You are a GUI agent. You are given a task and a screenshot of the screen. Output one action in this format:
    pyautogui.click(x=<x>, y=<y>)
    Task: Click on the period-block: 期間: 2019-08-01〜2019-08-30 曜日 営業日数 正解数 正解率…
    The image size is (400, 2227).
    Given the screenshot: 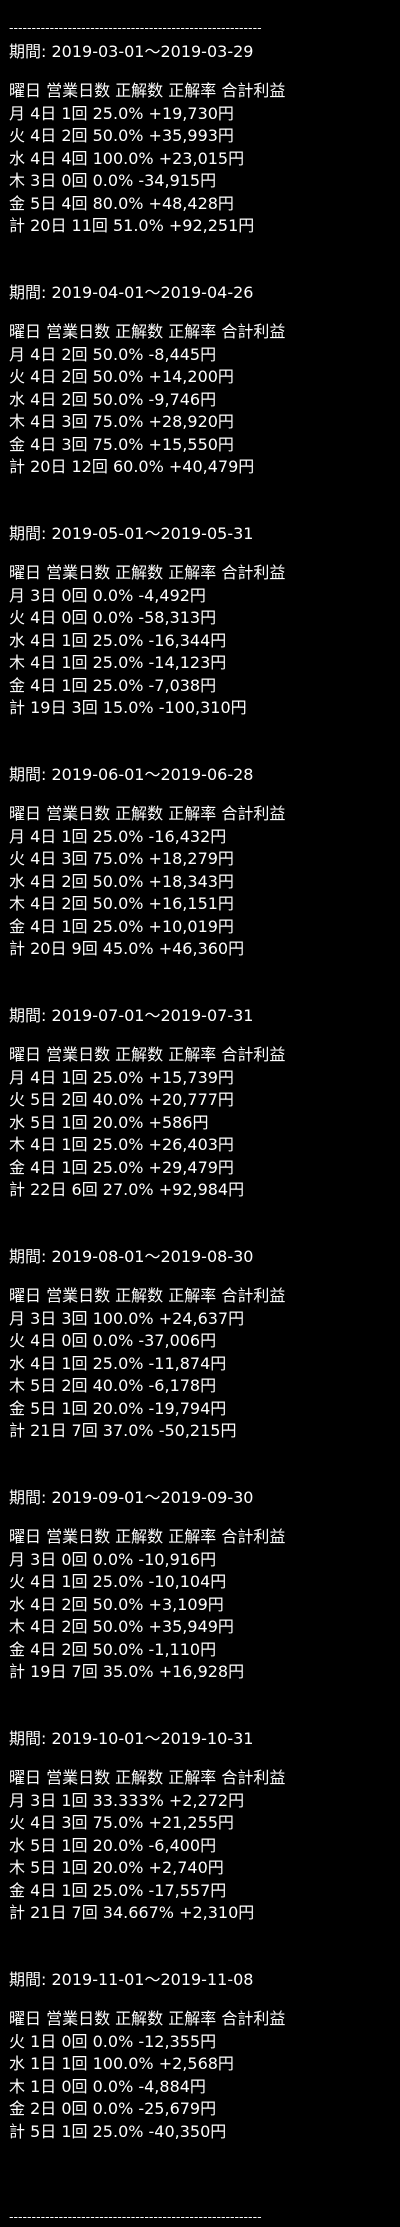 What is the action you would take?
    pyautogui.click(x=201, y=1363)
    